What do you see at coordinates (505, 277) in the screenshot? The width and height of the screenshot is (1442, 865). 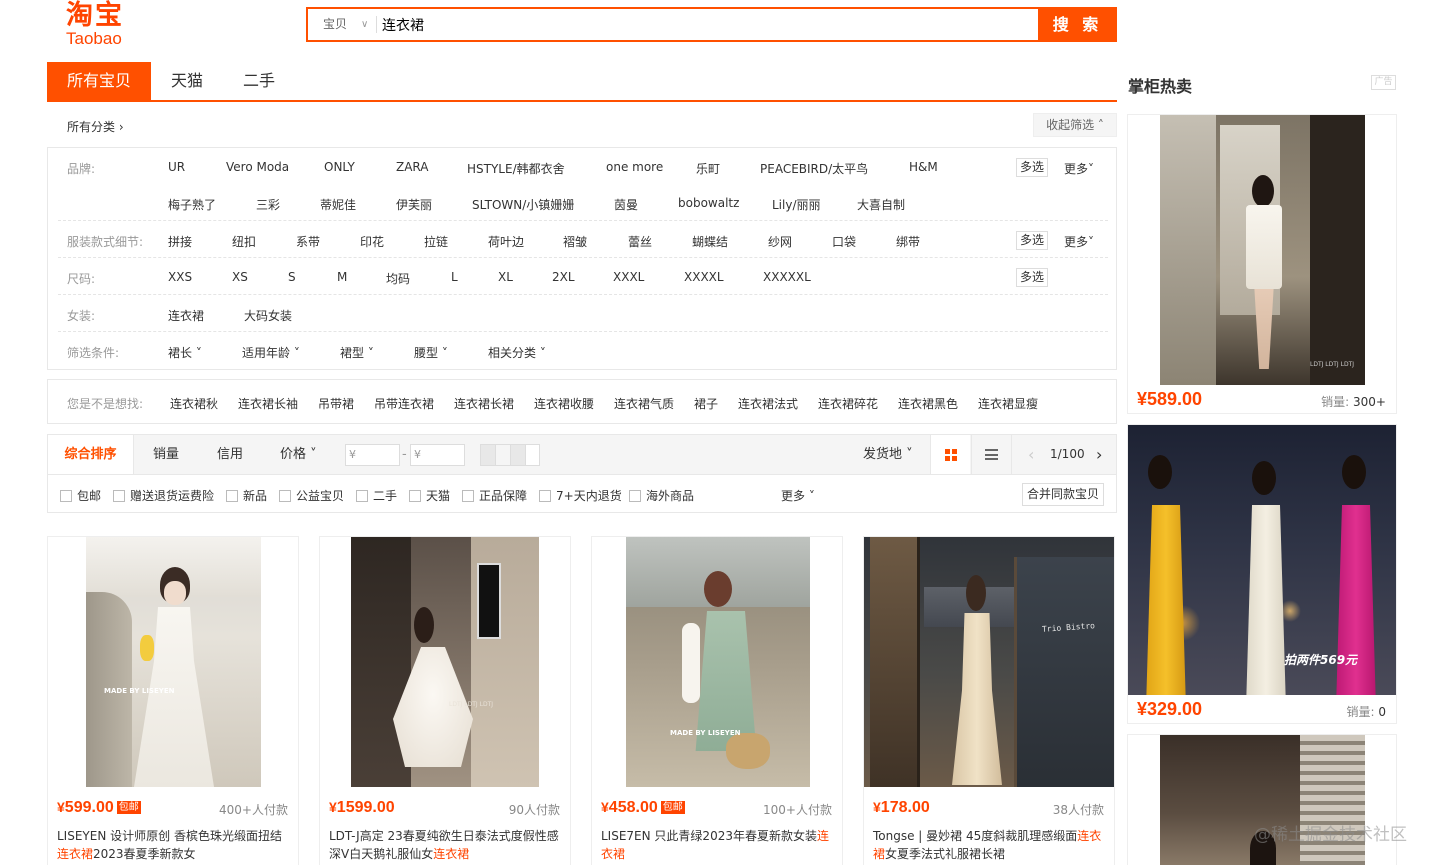 I see `size-option: XL` at bounding box center [505, 277].